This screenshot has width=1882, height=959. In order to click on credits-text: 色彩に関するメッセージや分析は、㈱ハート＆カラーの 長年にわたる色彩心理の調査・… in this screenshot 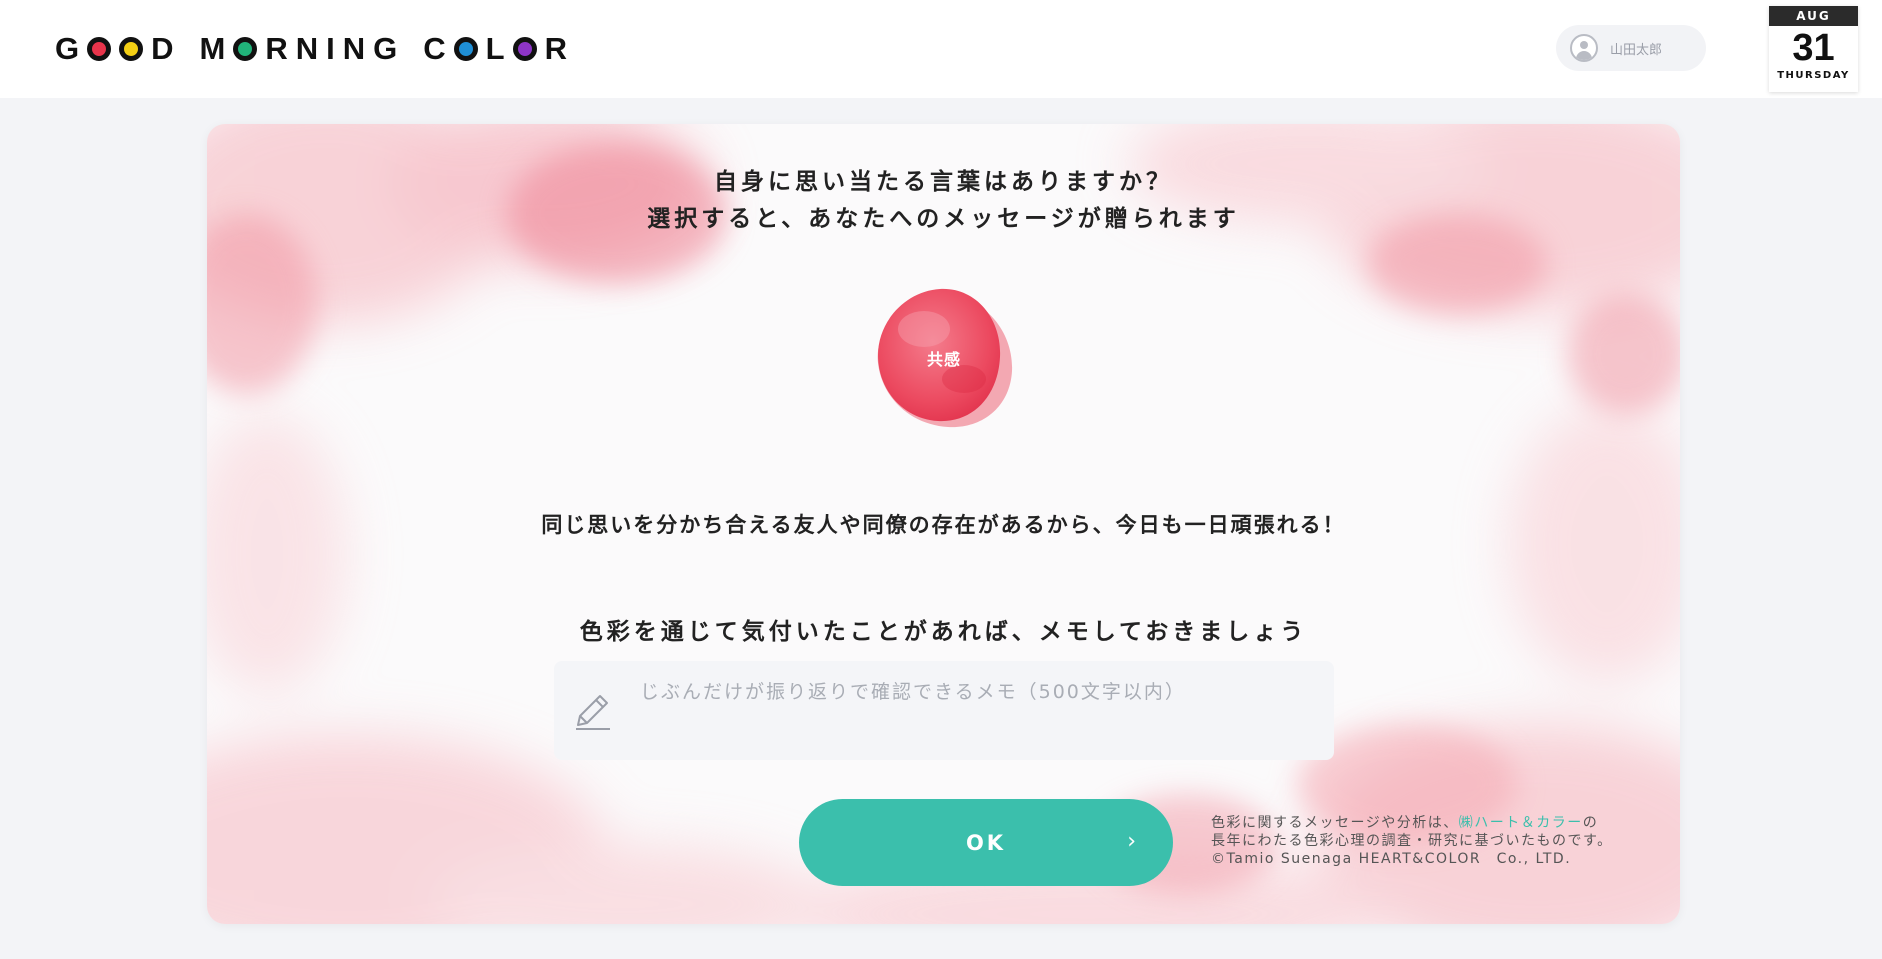, I will do `click(1431, 841)`.